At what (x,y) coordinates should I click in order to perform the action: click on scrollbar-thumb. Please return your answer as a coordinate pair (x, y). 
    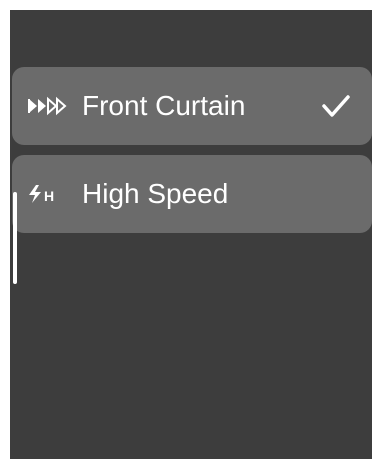
    Looking at the image, I should click on (15, 238).